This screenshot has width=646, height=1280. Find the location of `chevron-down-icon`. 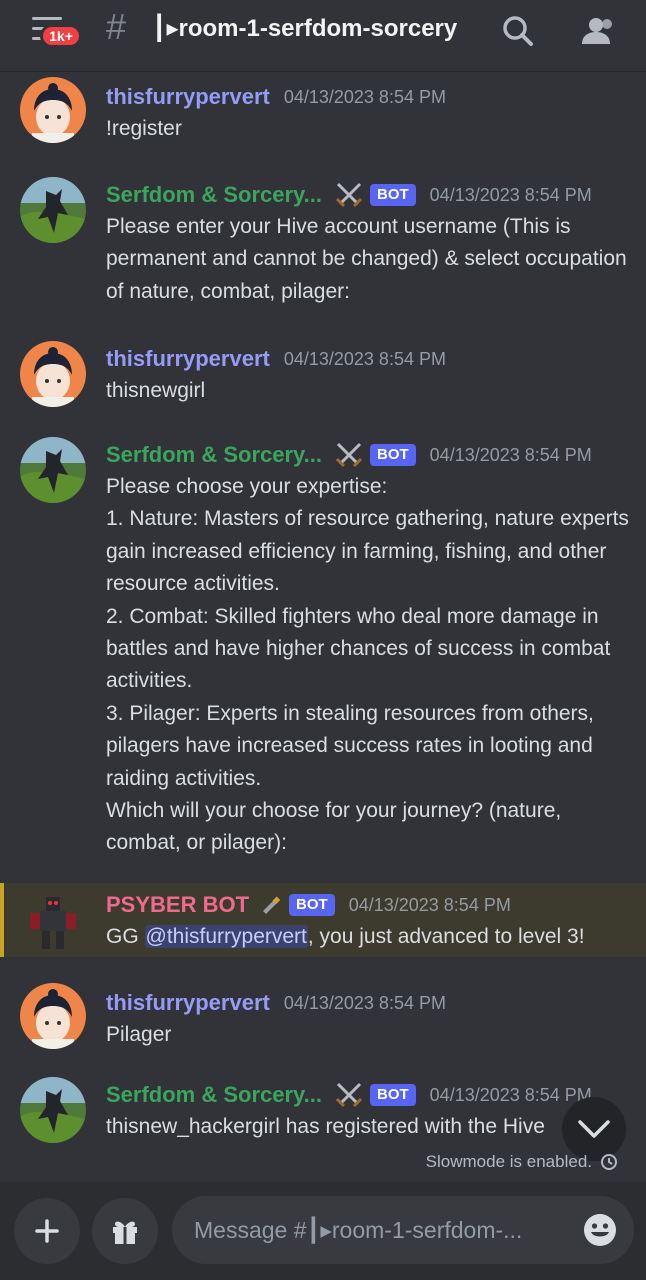

chevron-down-icon is located at coordinates (594, 1129).